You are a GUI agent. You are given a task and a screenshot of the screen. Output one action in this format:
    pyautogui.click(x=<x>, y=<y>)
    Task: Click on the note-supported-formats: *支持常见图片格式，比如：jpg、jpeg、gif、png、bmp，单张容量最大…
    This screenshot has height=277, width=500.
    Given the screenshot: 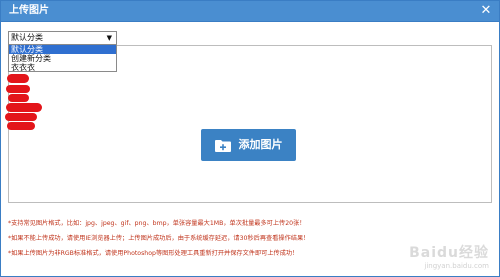 What is the action you would take?
    pyautogui.click(x=157, y=223)
    